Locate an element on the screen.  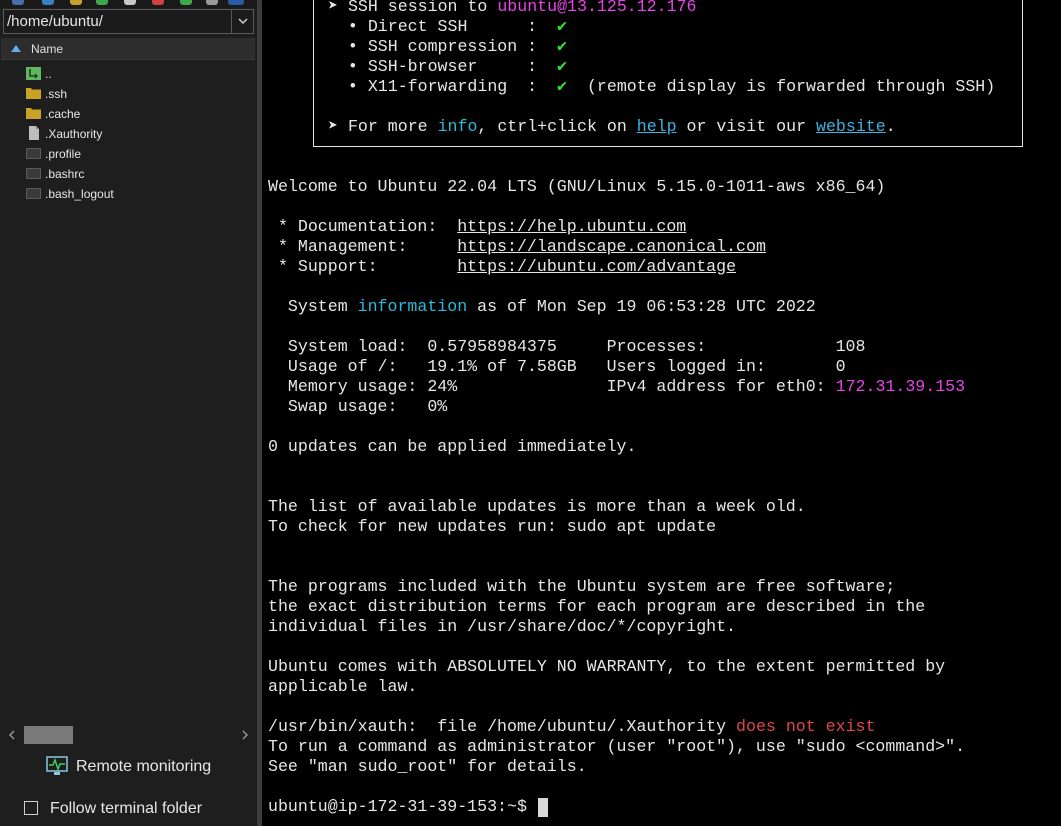
file-name: .profile is located at coordinates (63, 154).